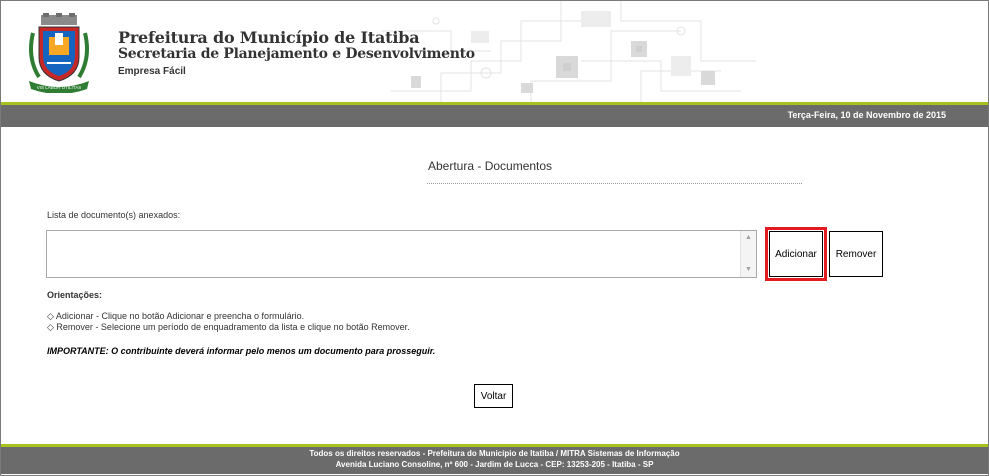 The width and height of the screenshot is (989, 476). I want to click on title-divider, so click(614, 183).